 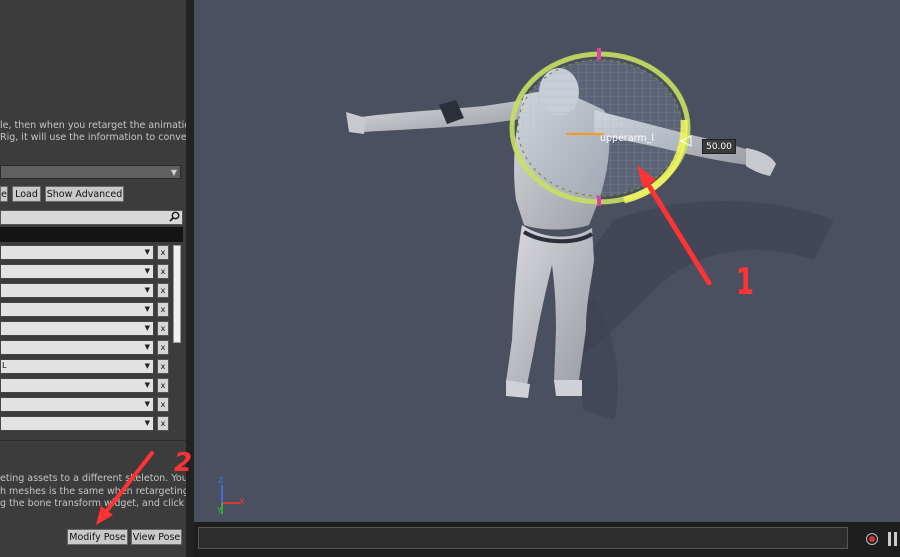 I want to click on record-button, so click(x=872, y=539).